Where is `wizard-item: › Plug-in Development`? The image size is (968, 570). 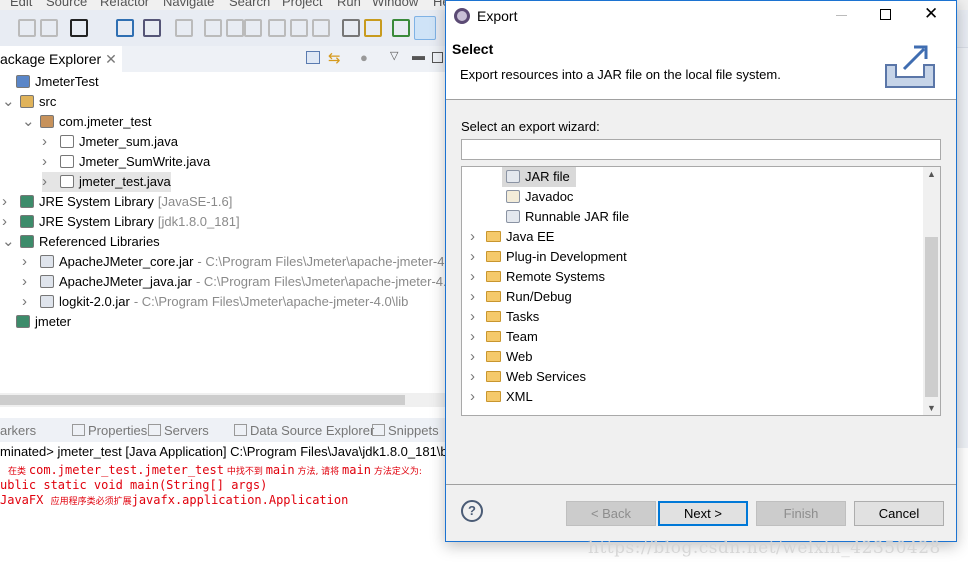
wizard-item: › Plug-in Development is located at coordinates (548, 257).